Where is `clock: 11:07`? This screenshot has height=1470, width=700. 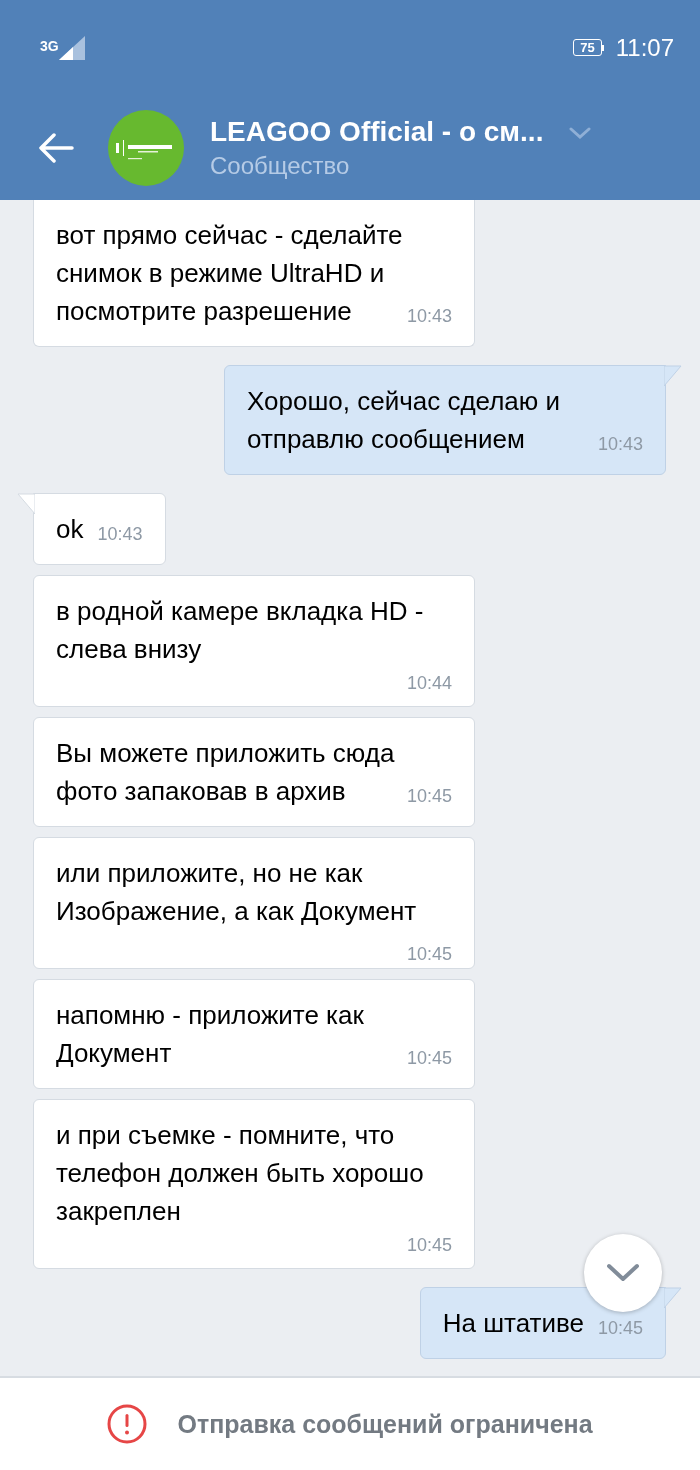
clock: 11:07 is located at coordinates (644, 47).